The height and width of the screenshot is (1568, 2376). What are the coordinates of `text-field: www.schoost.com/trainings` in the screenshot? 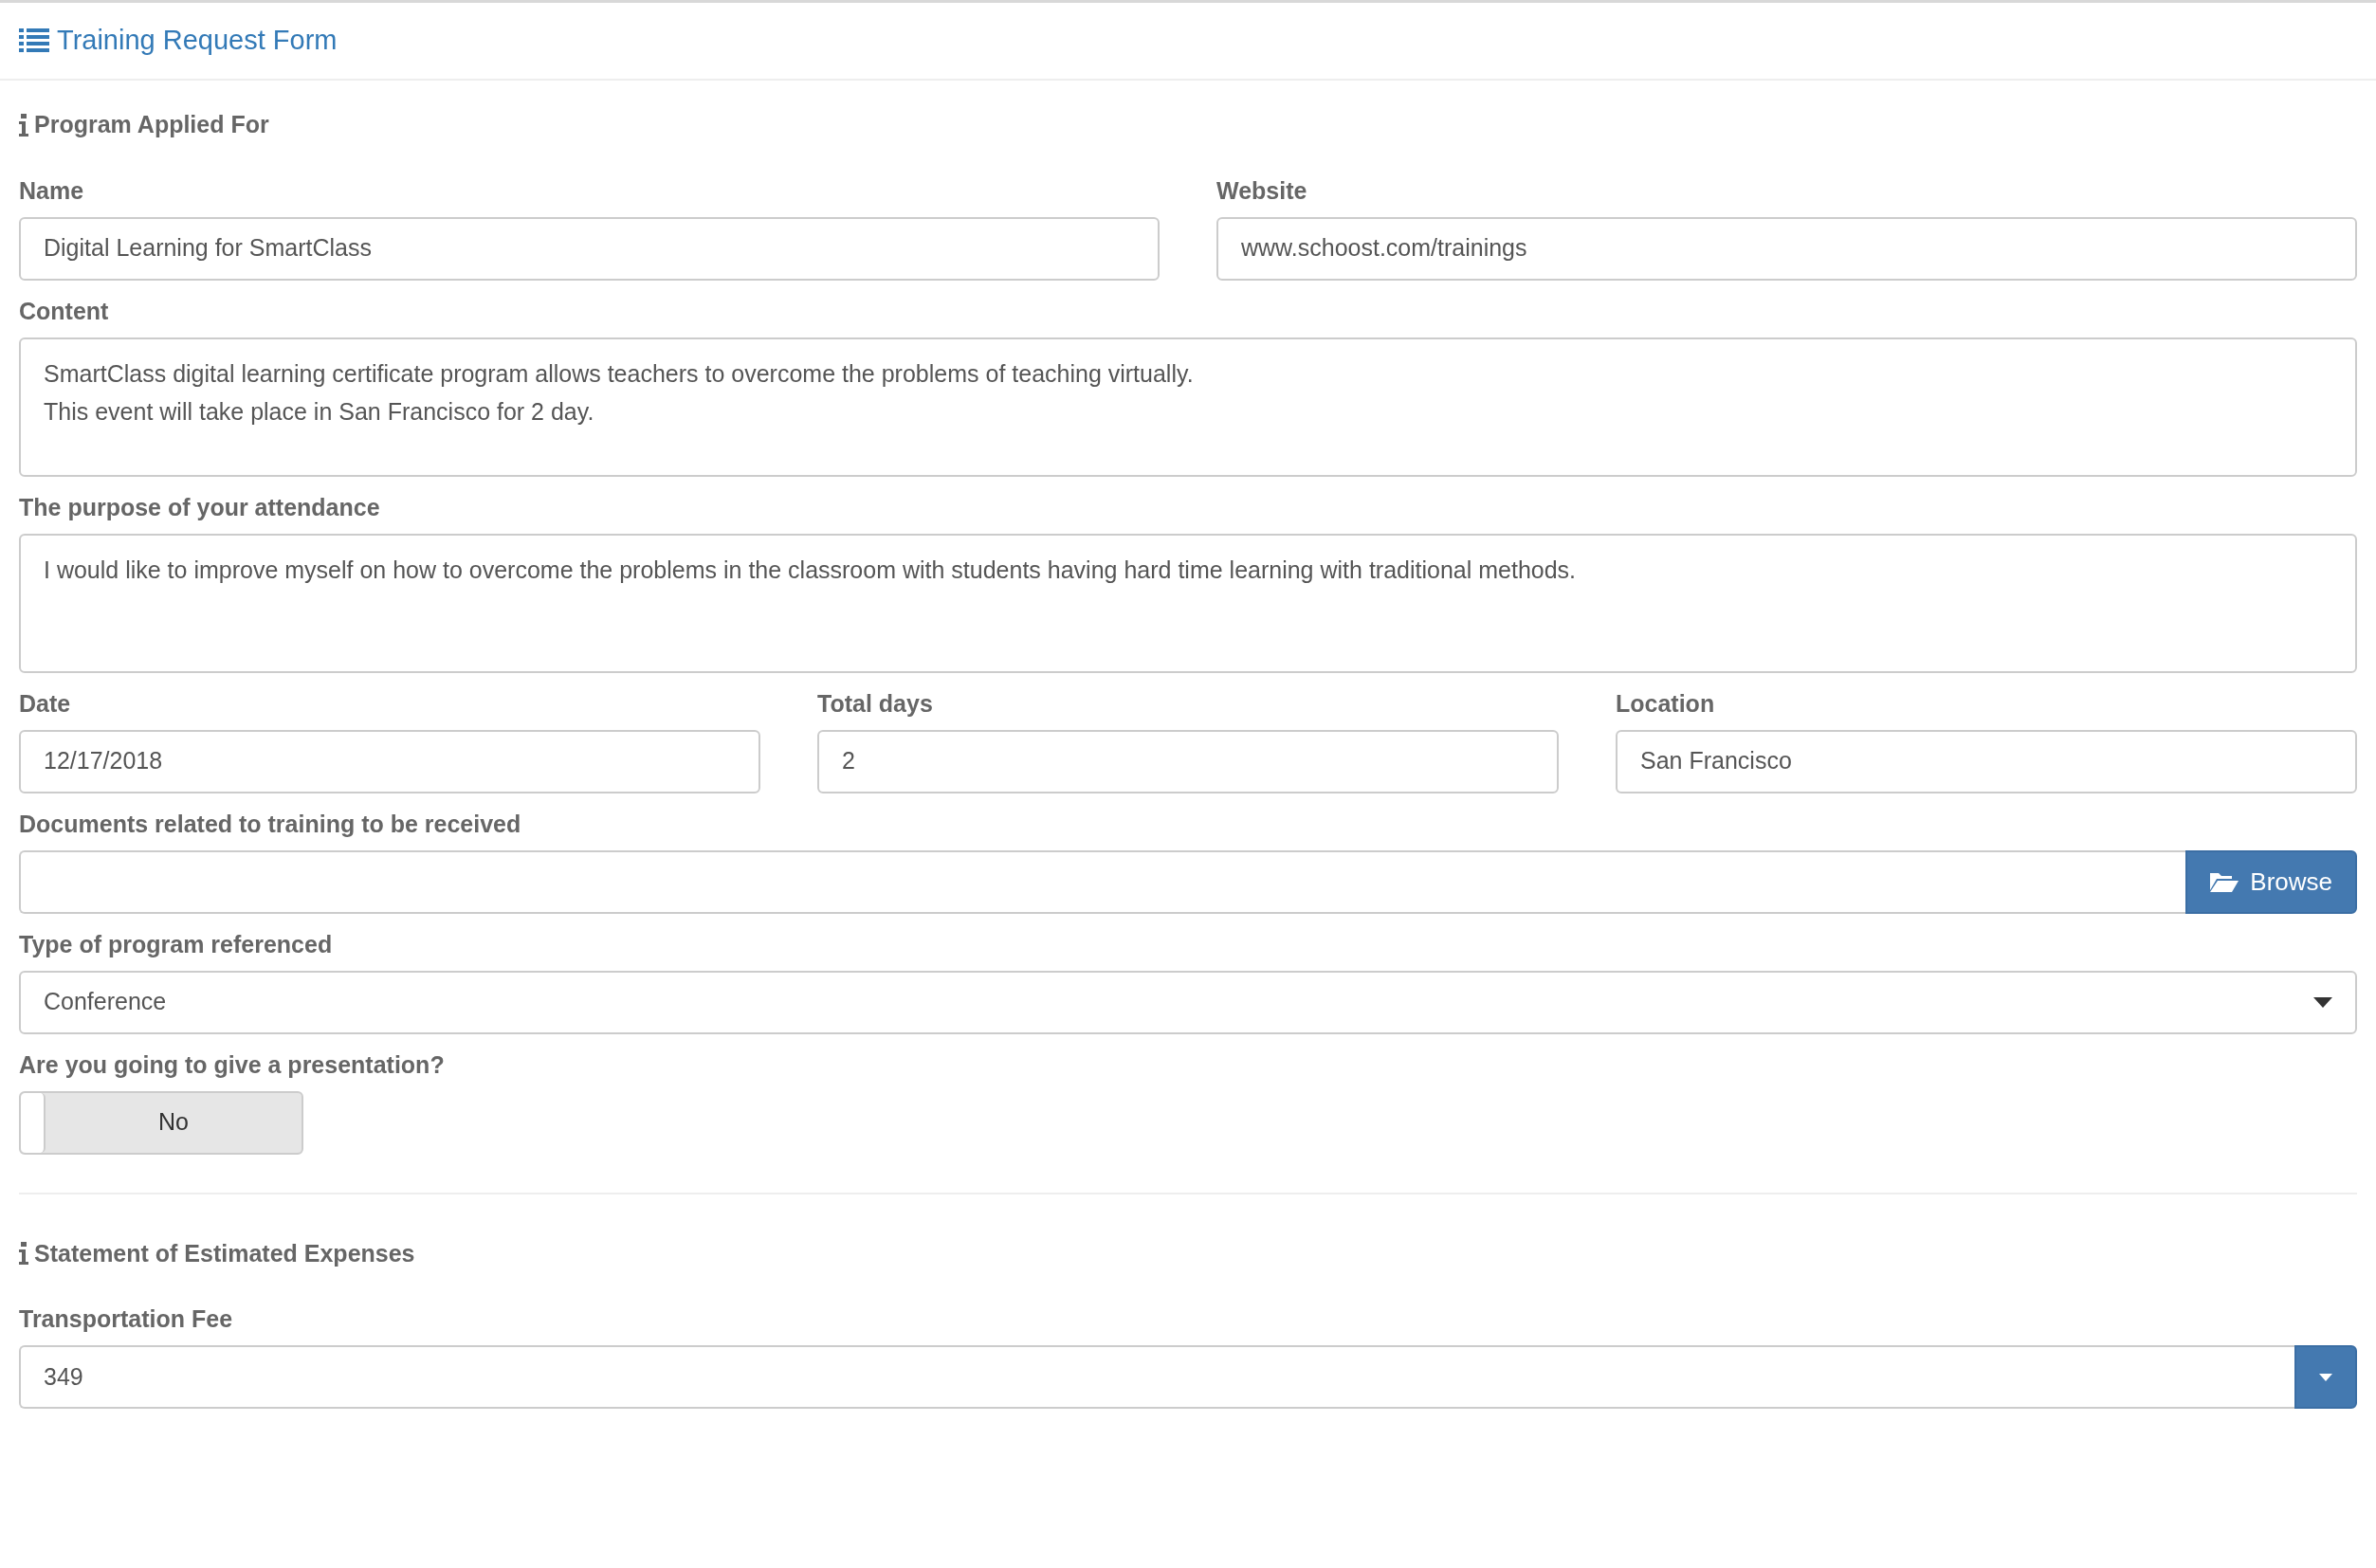 It's located at (1786, 248).